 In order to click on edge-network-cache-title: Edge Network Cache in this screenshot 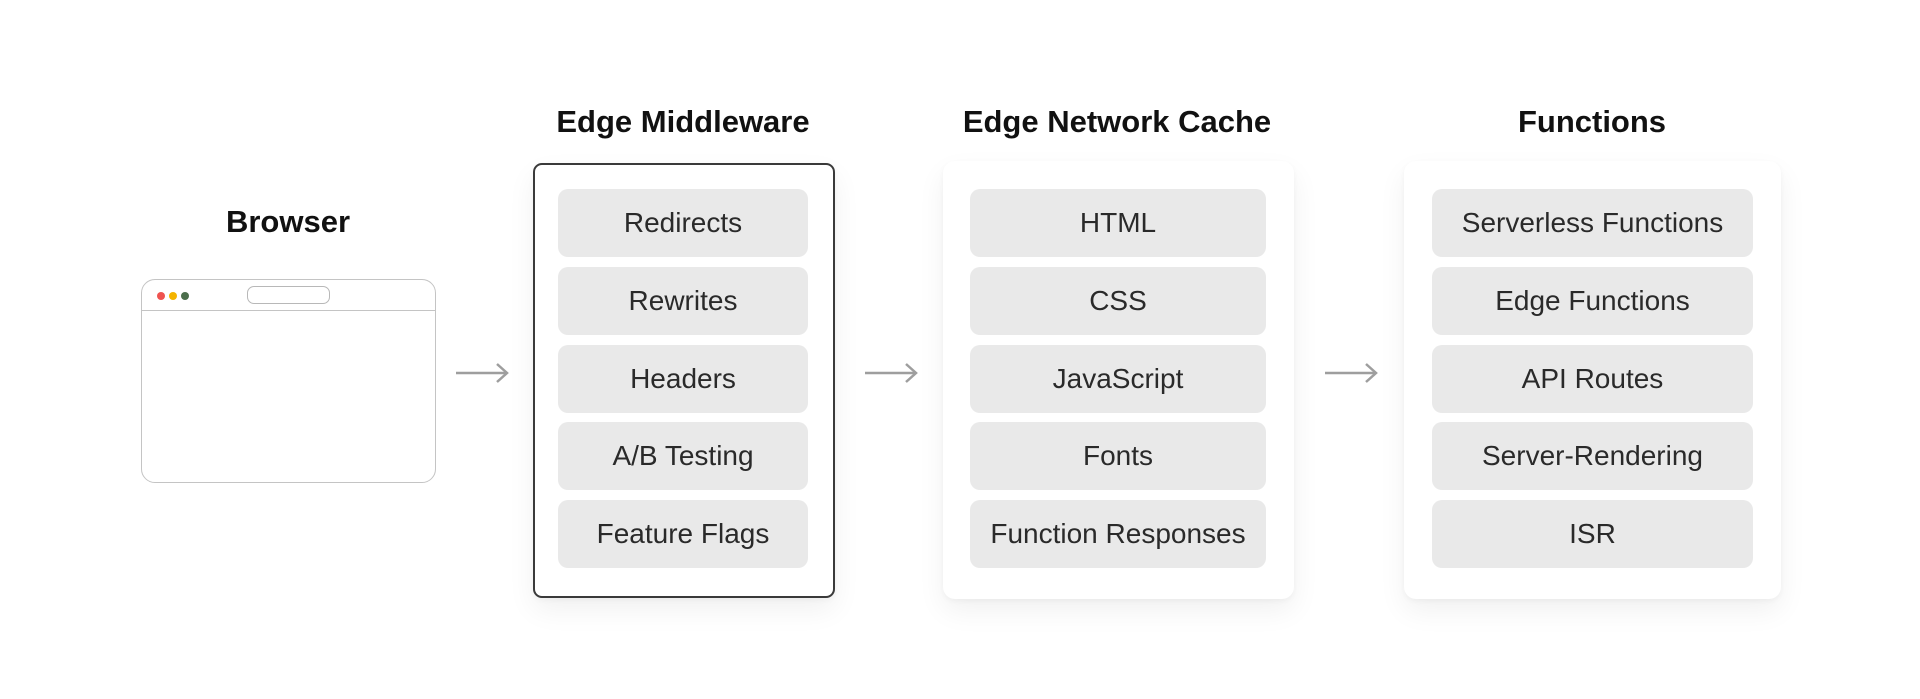, I will do `click(1117, 121)`.